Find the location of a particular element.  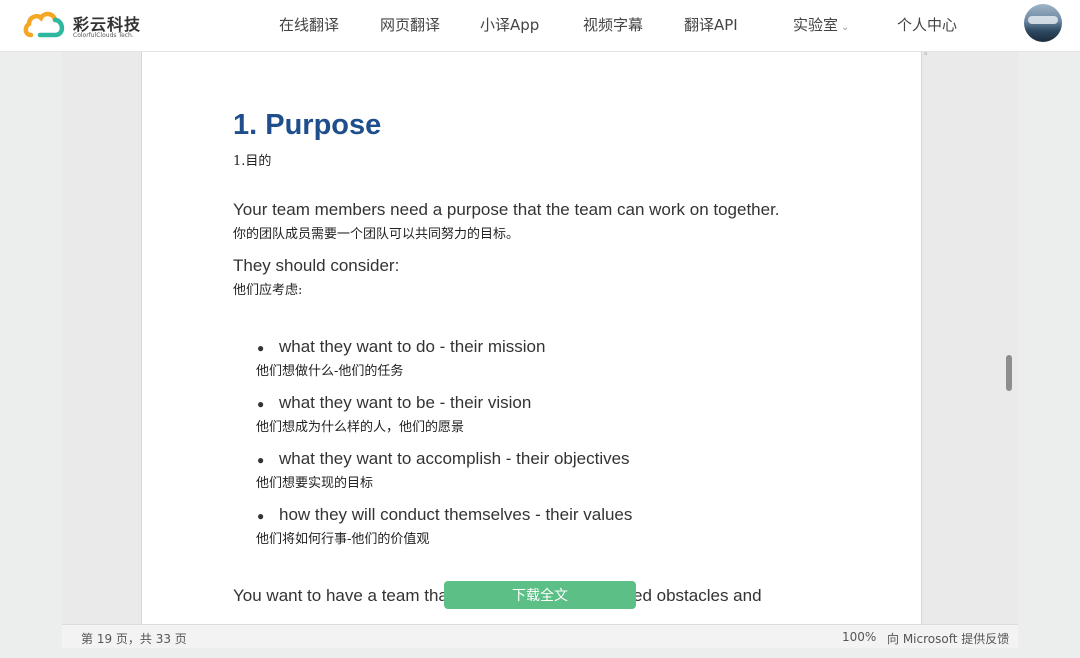

feedback-link: 向 Microsoft 提供反馈 is located at coordinates (948, 638).